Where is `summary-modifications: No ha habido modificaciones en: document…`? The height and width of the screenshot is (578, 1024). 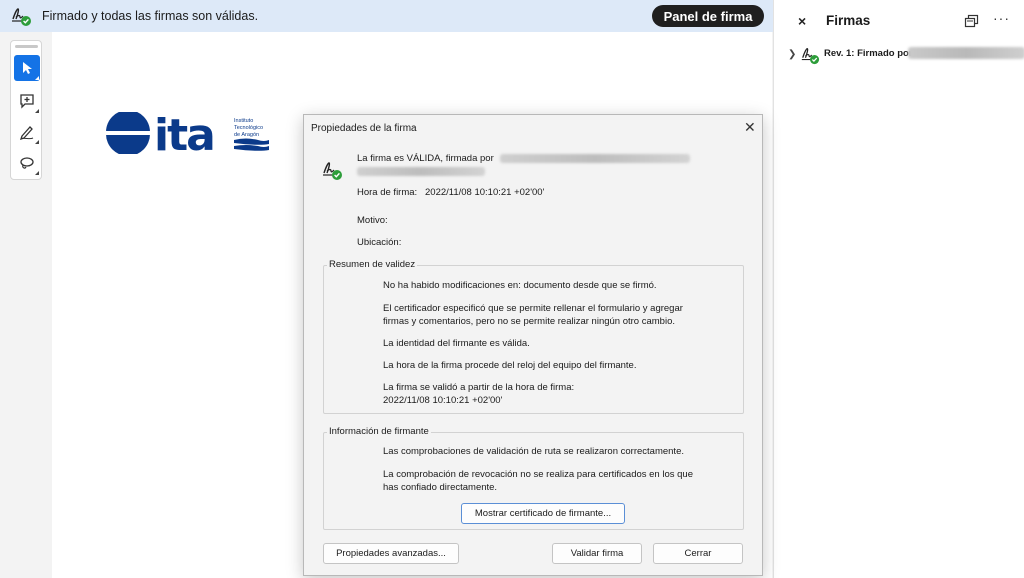 summary-modifications: No ha habido modificaciones en: document… is located at coordinates (520, 285).